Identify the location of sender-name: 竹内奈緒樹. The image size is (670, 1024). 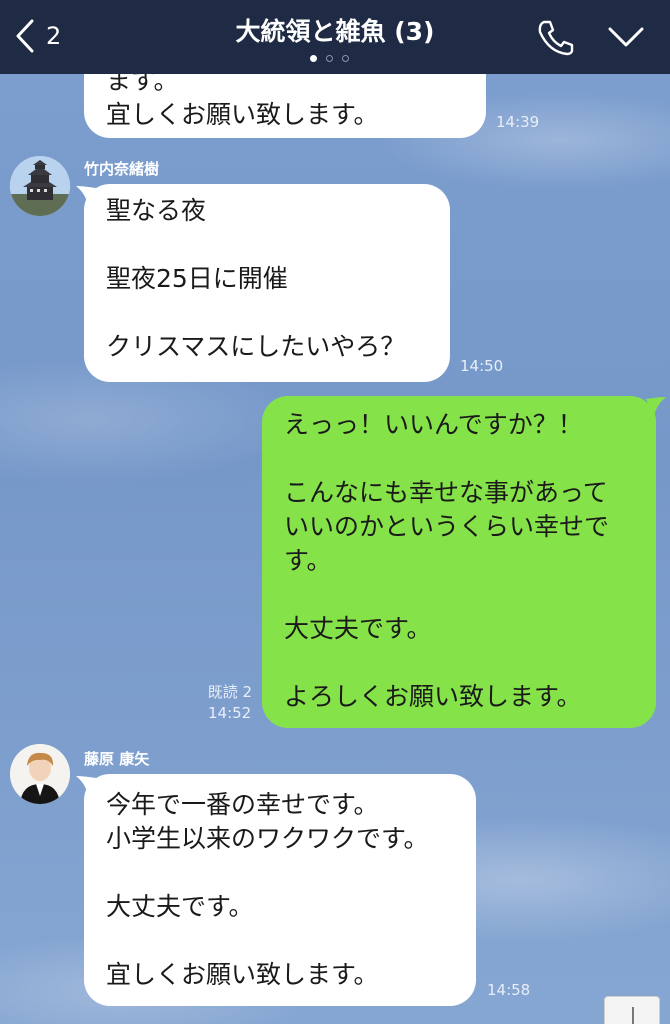
(122, 169).